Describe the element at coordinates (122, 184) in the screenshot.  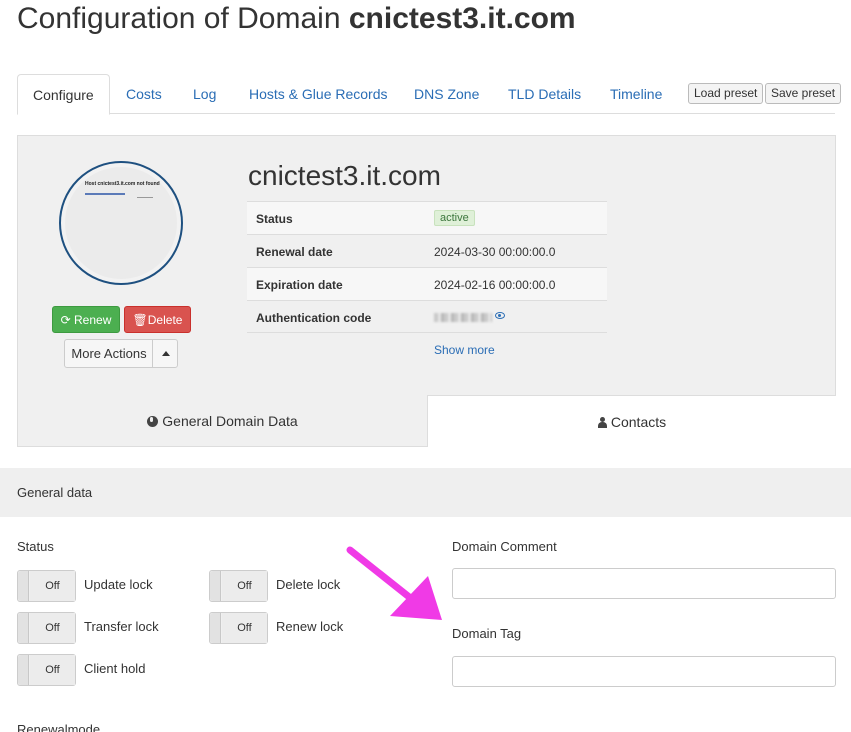
I see `thumbnail-text: Host cnictest3.it.com not found` at that location.